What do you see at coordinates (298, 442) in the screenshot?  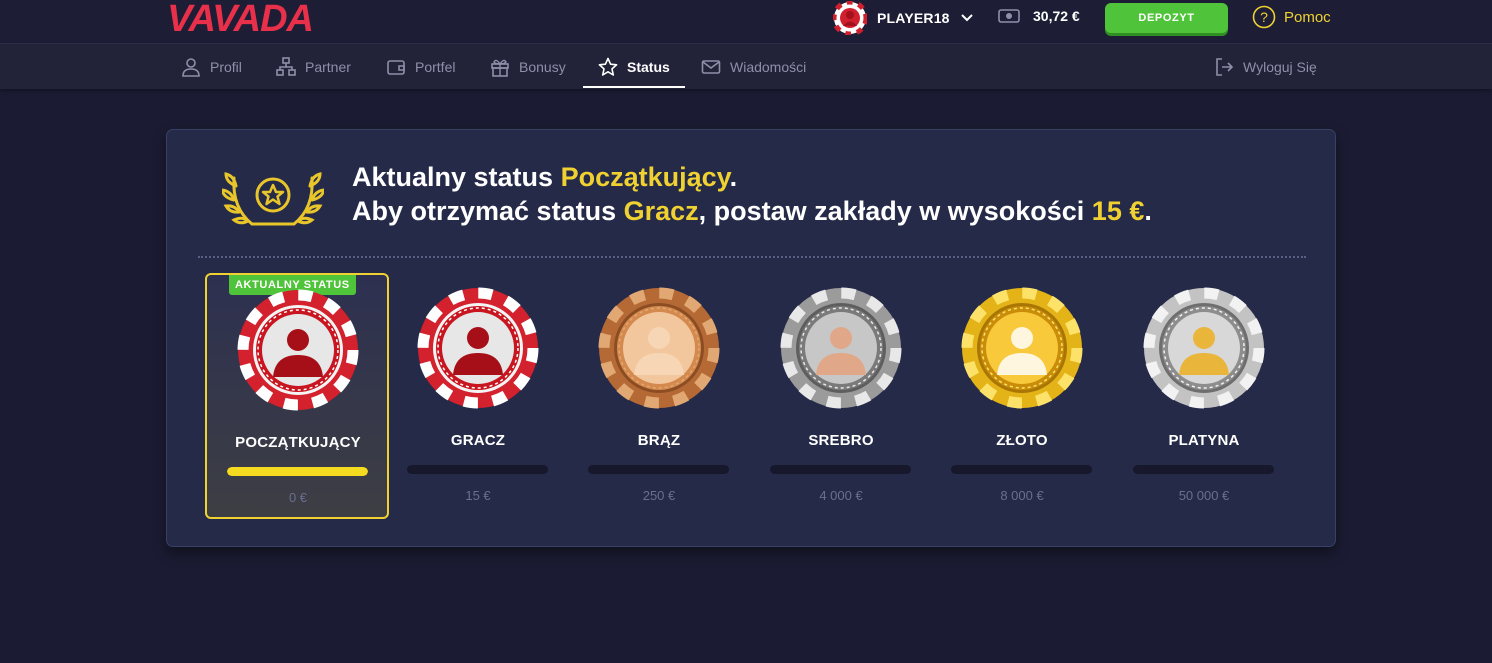 I see `level-name: POCZĄTKUJĄCY` at bounding box center [298, 442].